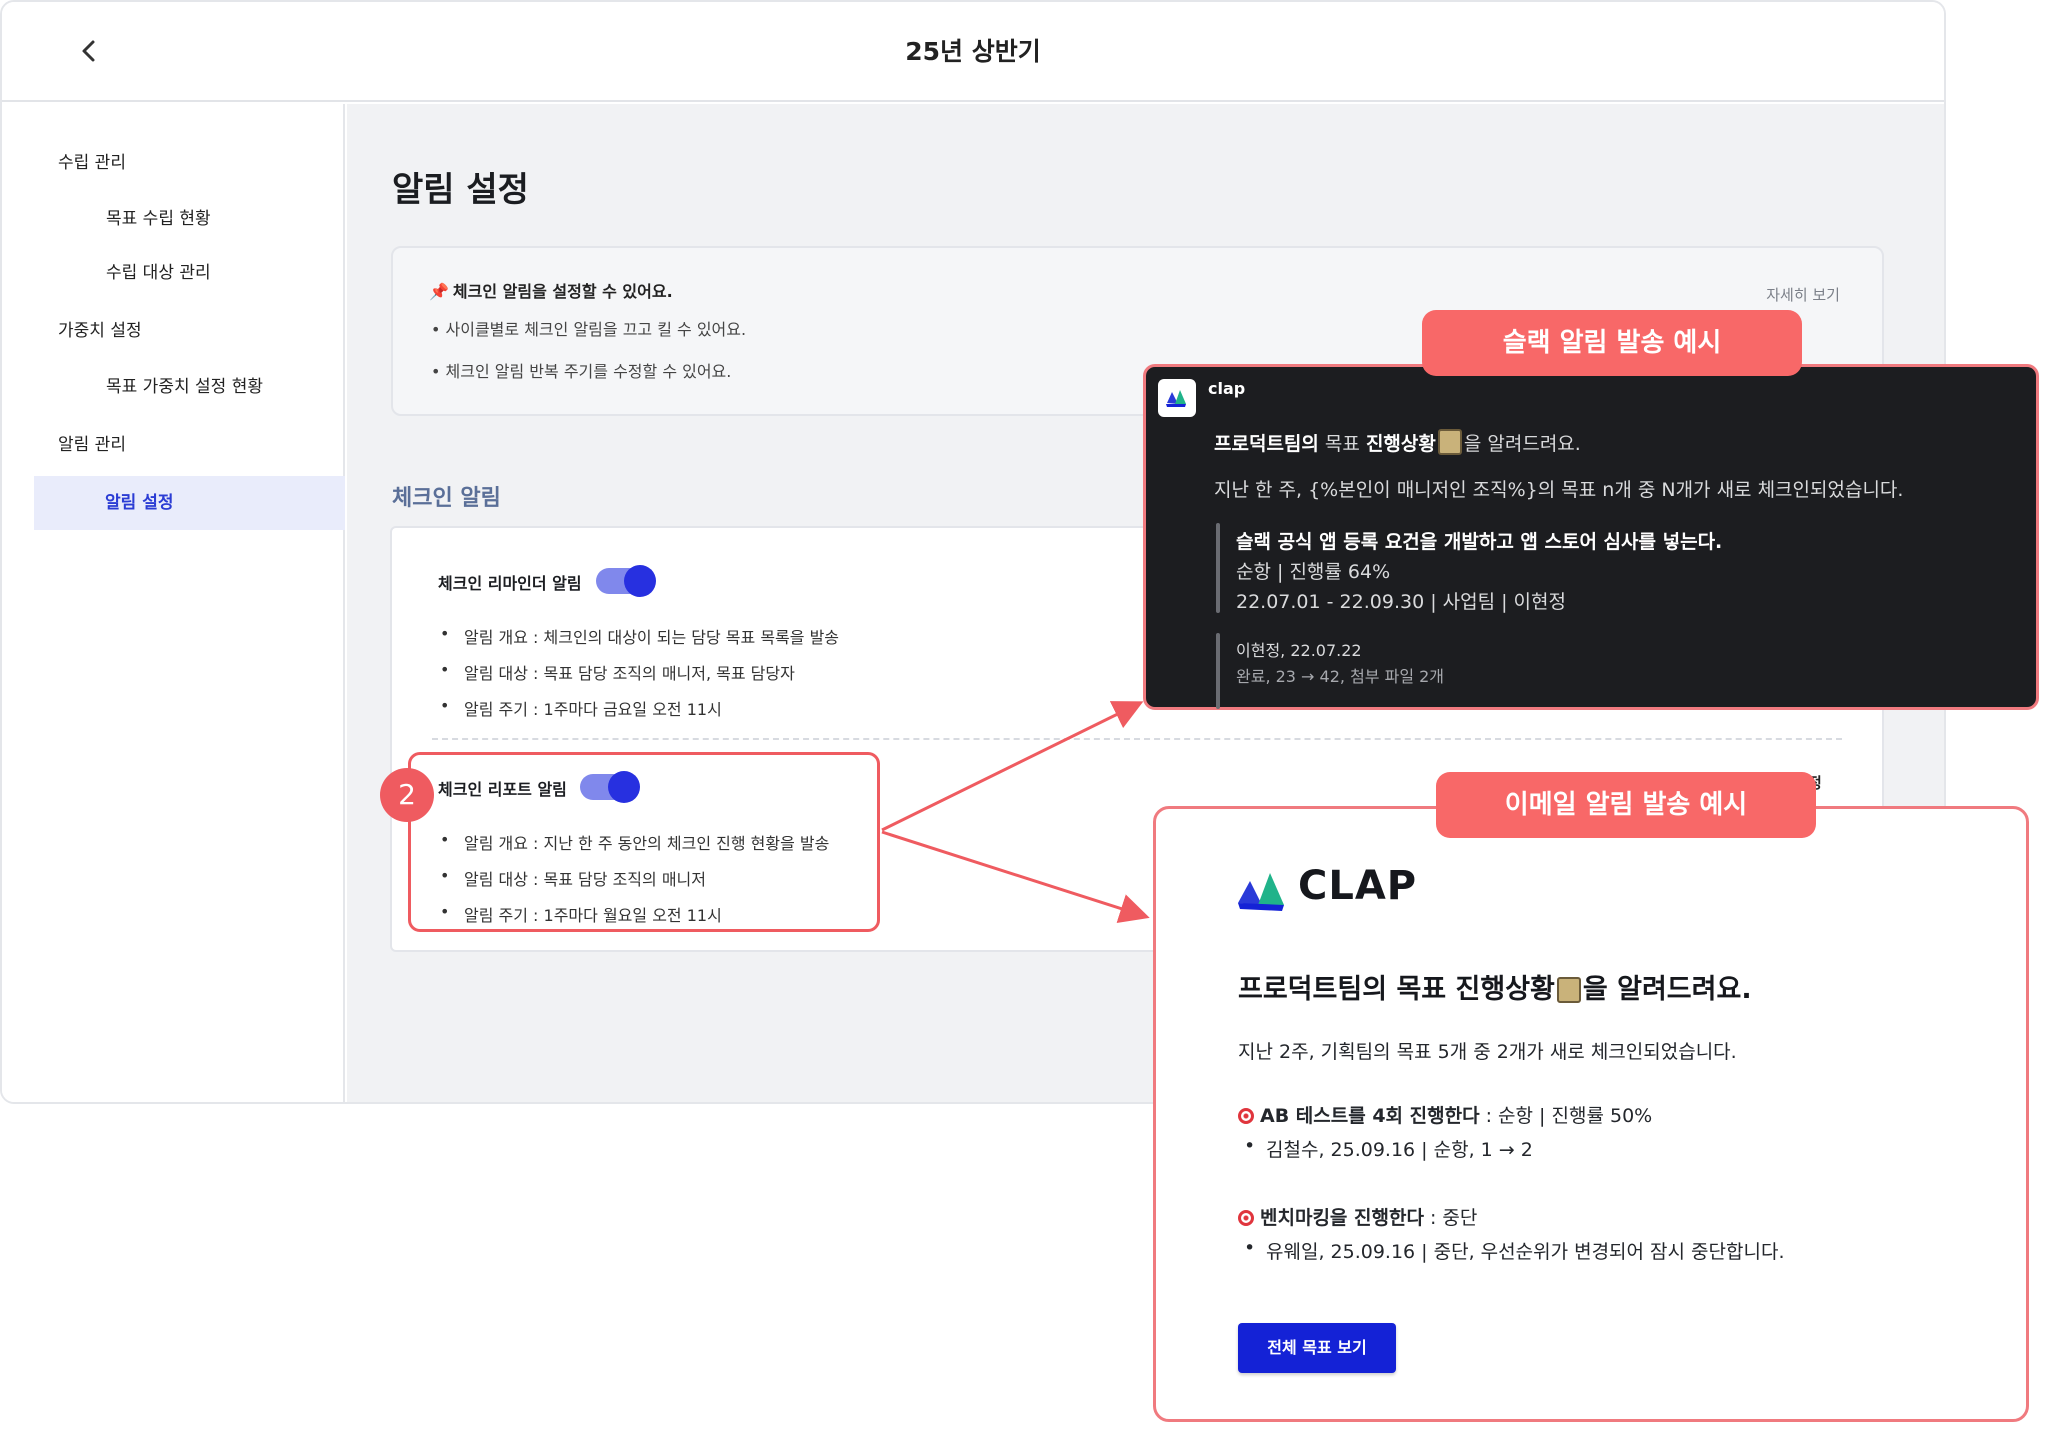 The image size is (2048, 1434). What do you see at coordinates (1487, 1052) in the screenshot?
I see `email-summary: 지난 2주, 기획팀의 목표 5개 중 2개가 새로 체크인되었습니다.` at bounding box center [1487, 1052].